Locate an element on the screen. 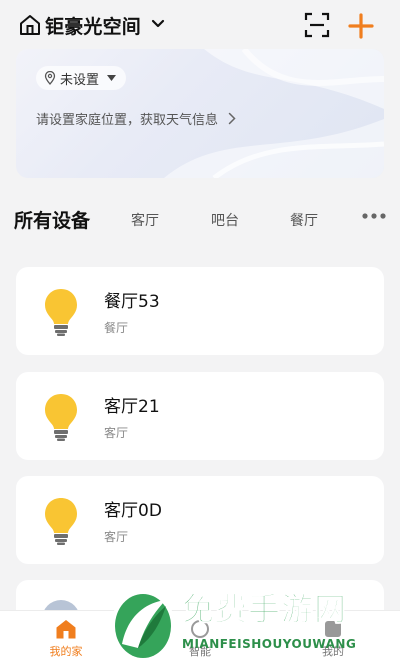 Image resolution: width=400 pixels, height=667 pixels. watermark-subtitle: MIANFEISHOUYOUWANG is located at coordinates (269, 644).